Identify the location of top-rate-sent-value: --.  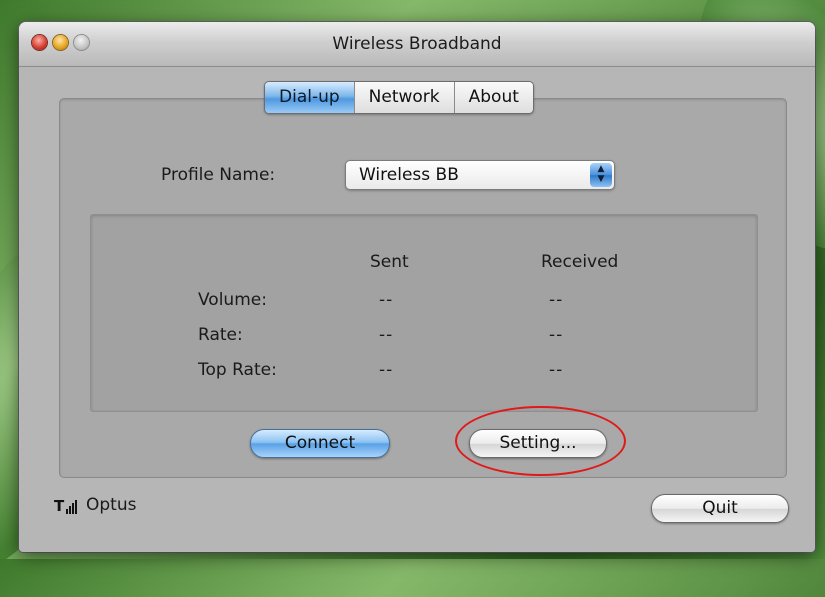
(386, 370).